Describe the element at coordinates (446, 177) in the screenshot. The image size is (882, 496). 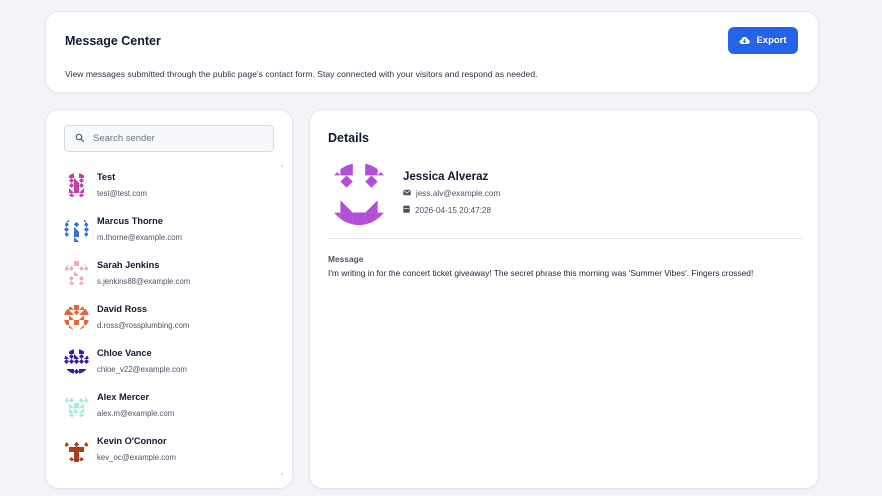
I see `detail-sender-name: Jessica Alveraz` at that location.